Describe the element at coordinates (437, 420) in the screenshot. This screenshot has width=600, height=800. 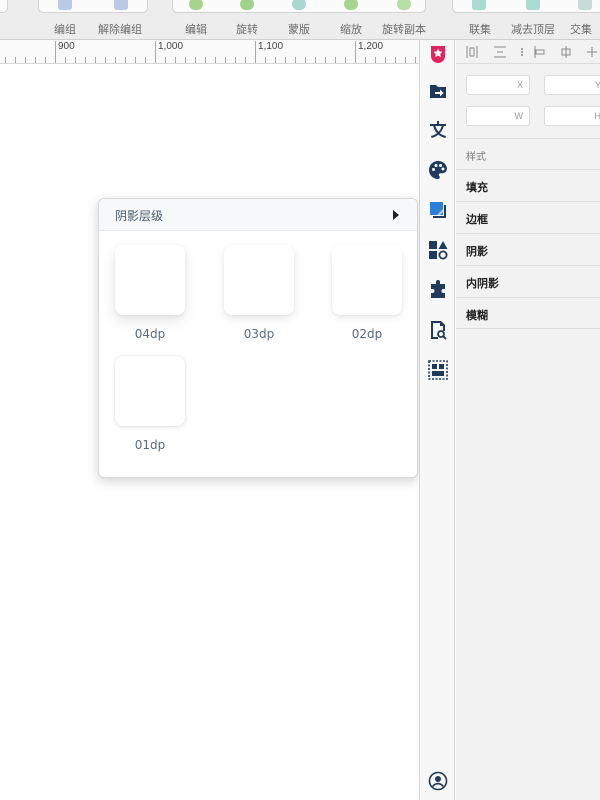
I see `plugin-icon-strip` at that location.